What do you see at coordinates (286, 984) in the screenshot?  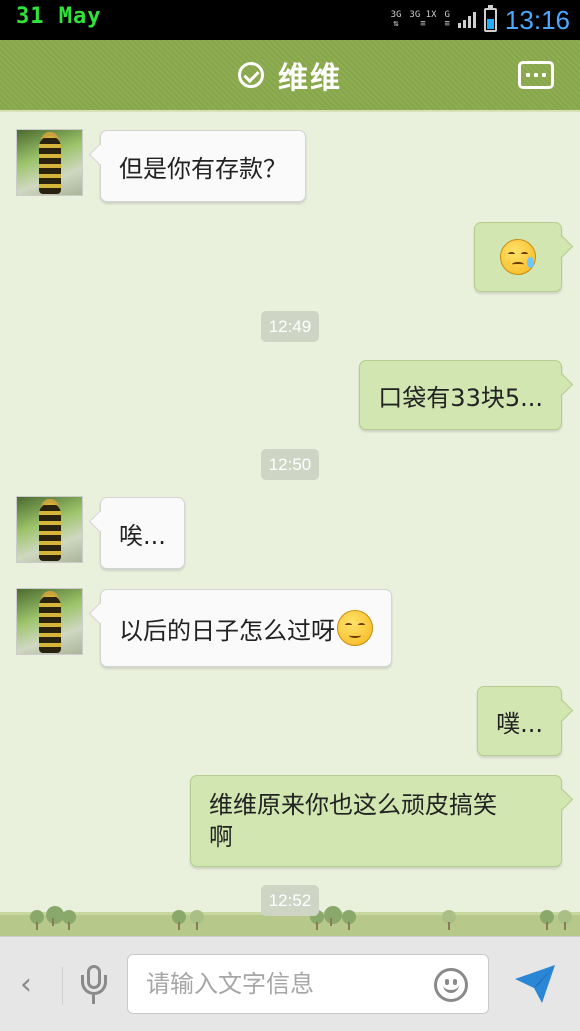 I see `message-input` at bounding box center [286, 984].